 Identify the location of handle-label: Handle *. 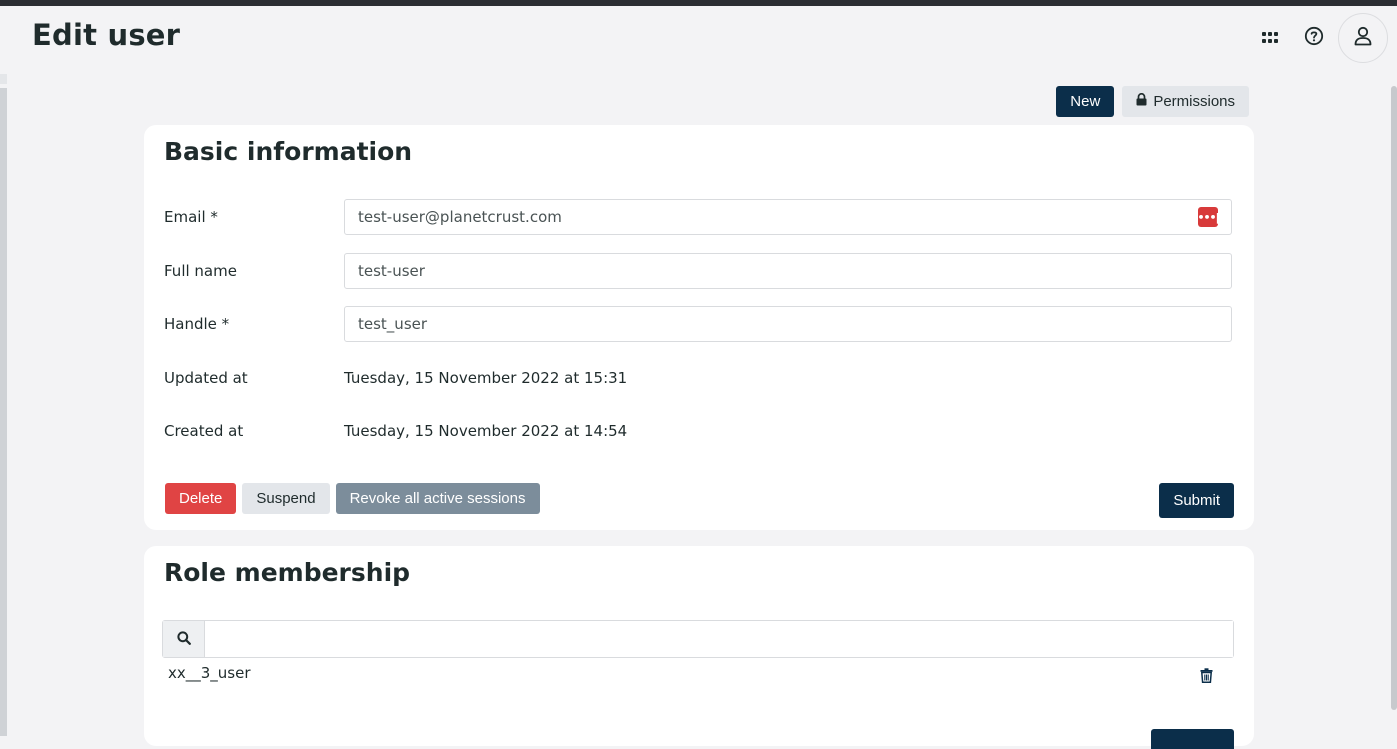
(197, 324).